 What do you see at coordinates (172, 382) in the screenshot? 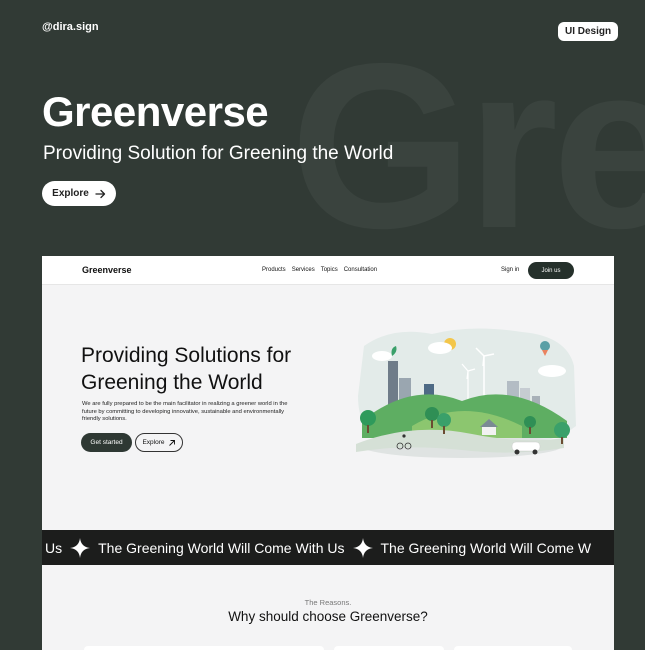
I see `hero-heading-line2: Greening the World` at bounding box center [172, 382].